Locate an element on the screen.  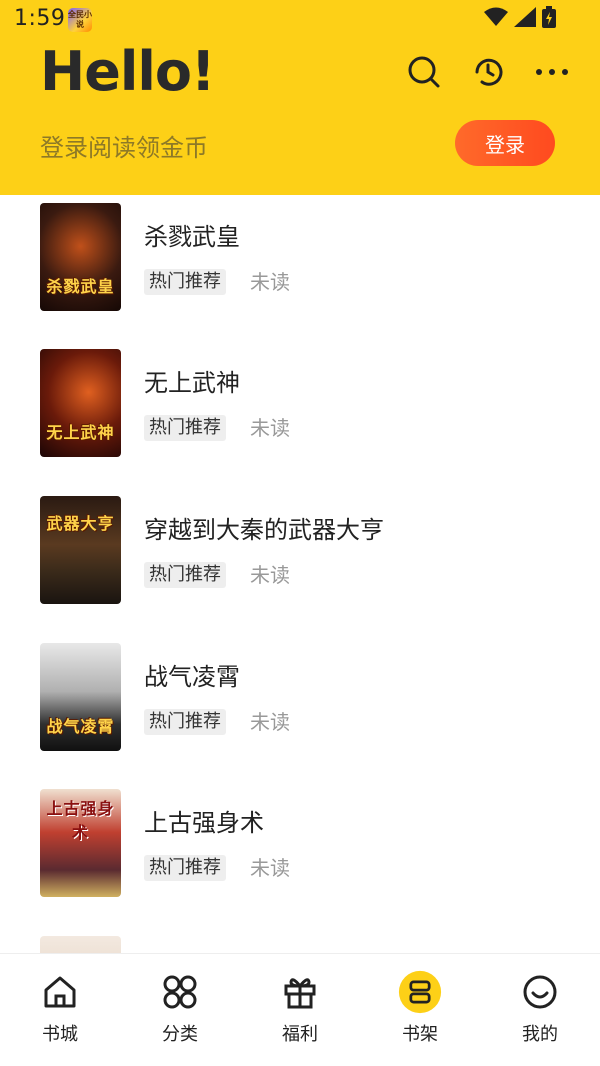
cover-title-art: 杀戮武皇 is located at coordinates (80, 286).